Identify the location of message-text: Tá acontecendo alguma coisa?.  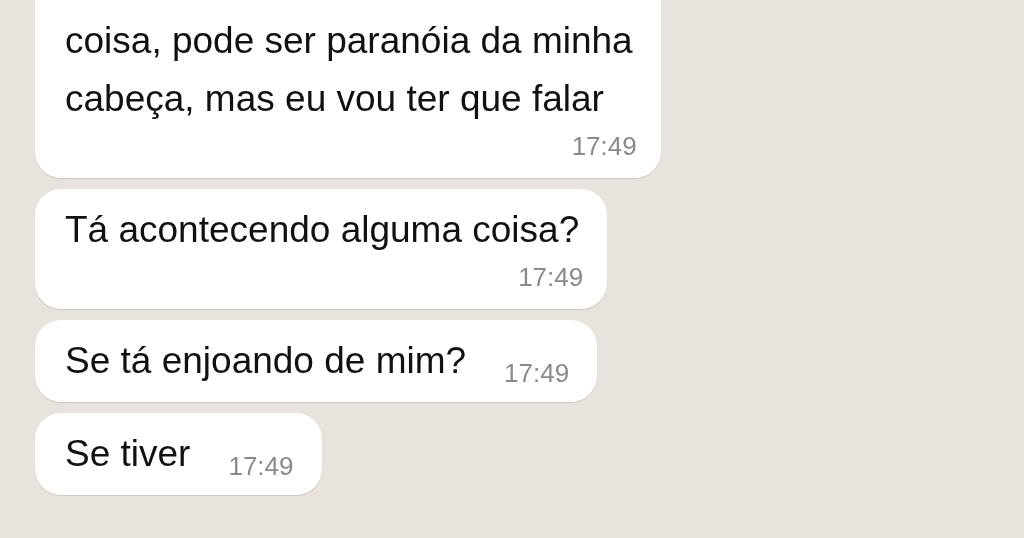
(322, 230).